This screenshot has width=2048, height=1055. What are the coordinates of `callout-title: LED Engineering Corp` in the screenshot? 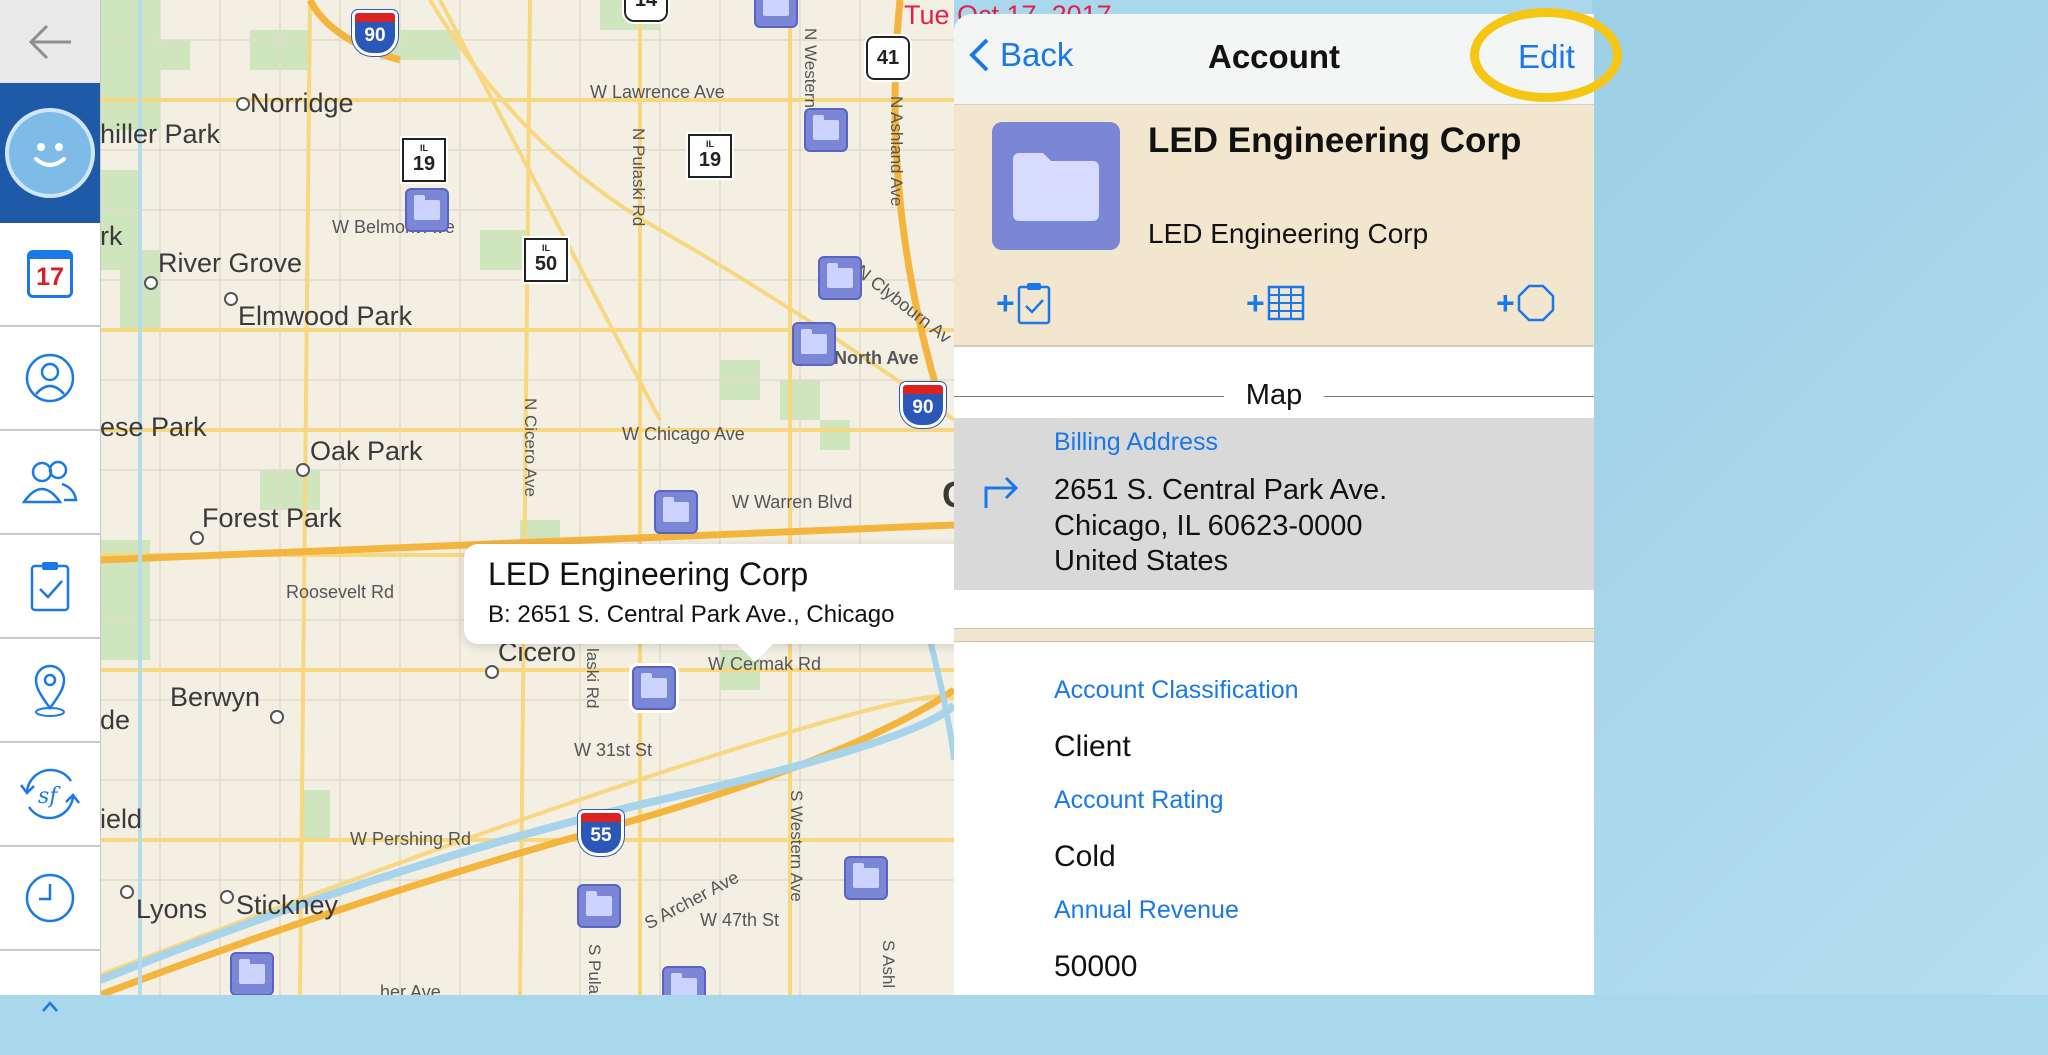 It's located at (648, 574).